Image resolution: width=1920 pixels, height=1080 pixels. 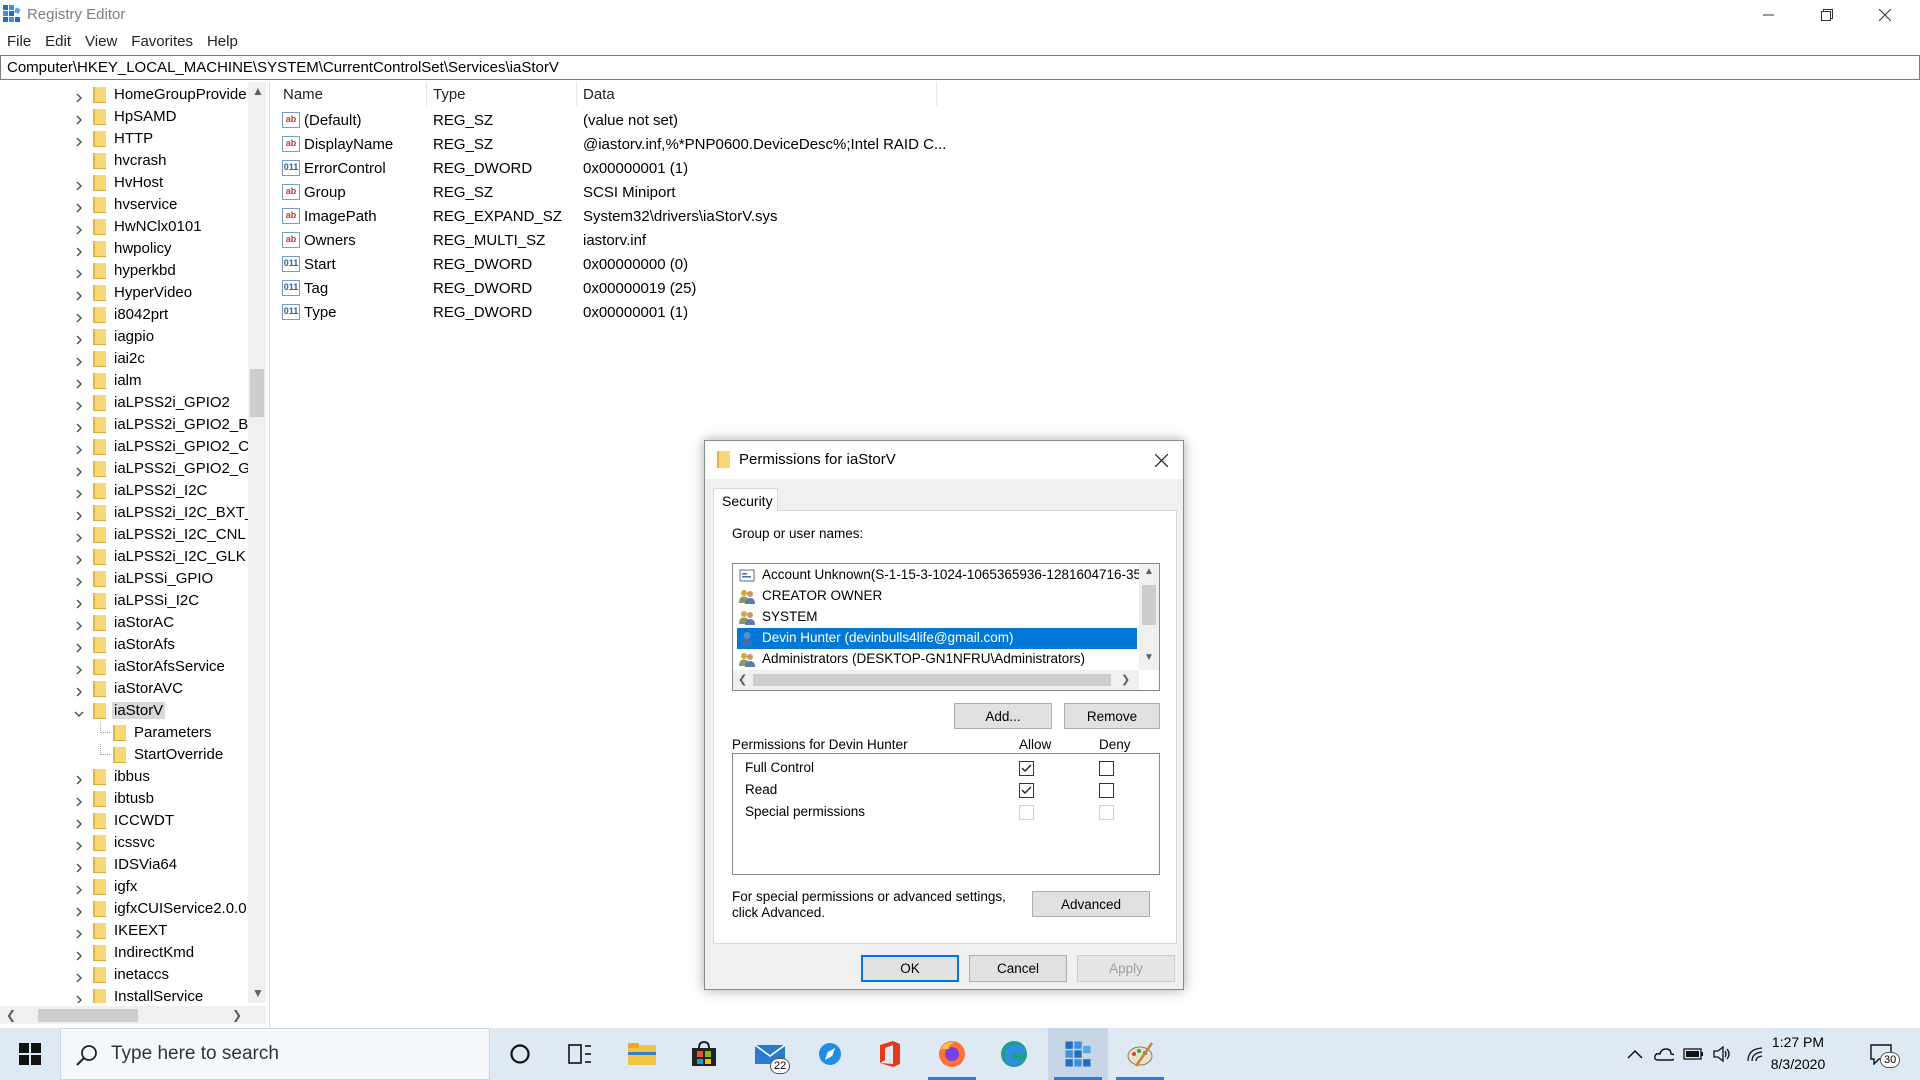 What do you see at coordinates (124, 381) in the screenshot?
I see `tree-node: ialm` at bounding box center [124, 381].